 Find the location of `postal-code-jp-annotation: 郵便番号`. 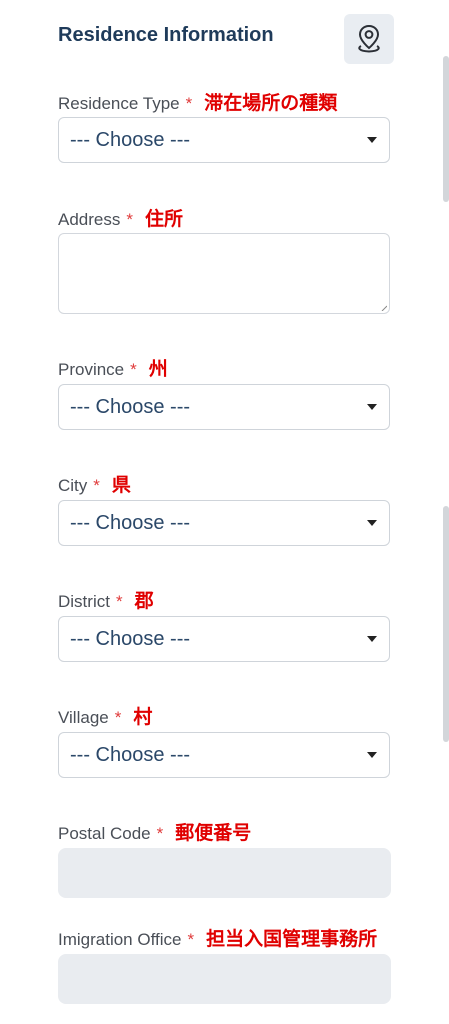

postal-code-jp-annotation: 郵便番号 is located at coordinates (213, 833).